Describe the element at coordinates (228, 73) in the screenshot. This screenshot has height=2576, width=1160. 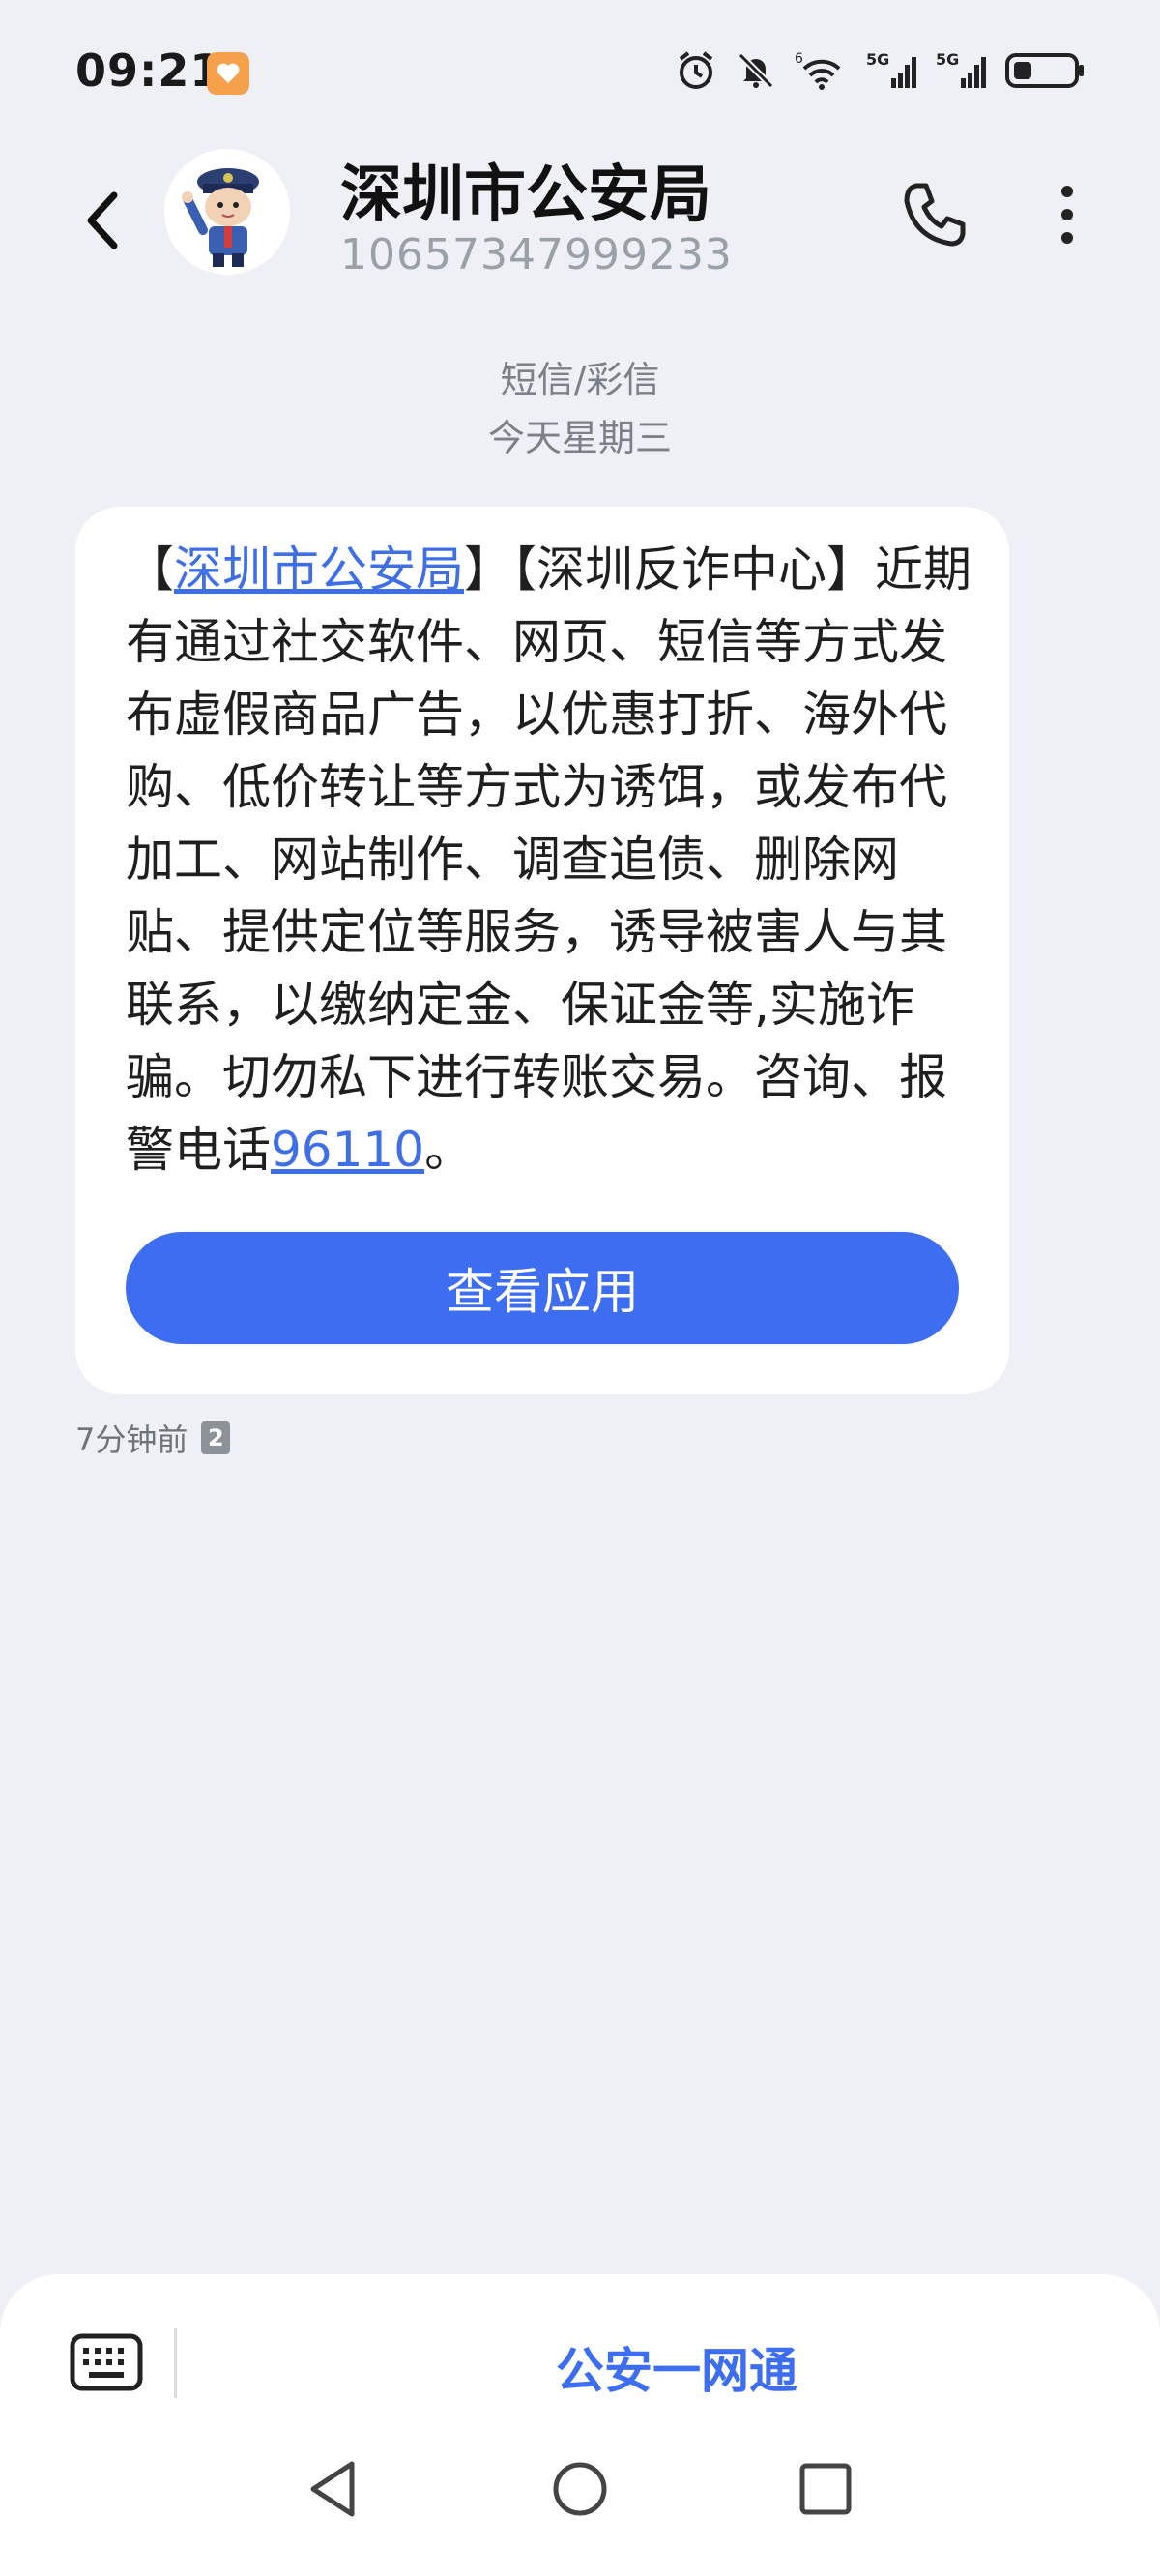
I see `app-notification-icon` at that location.